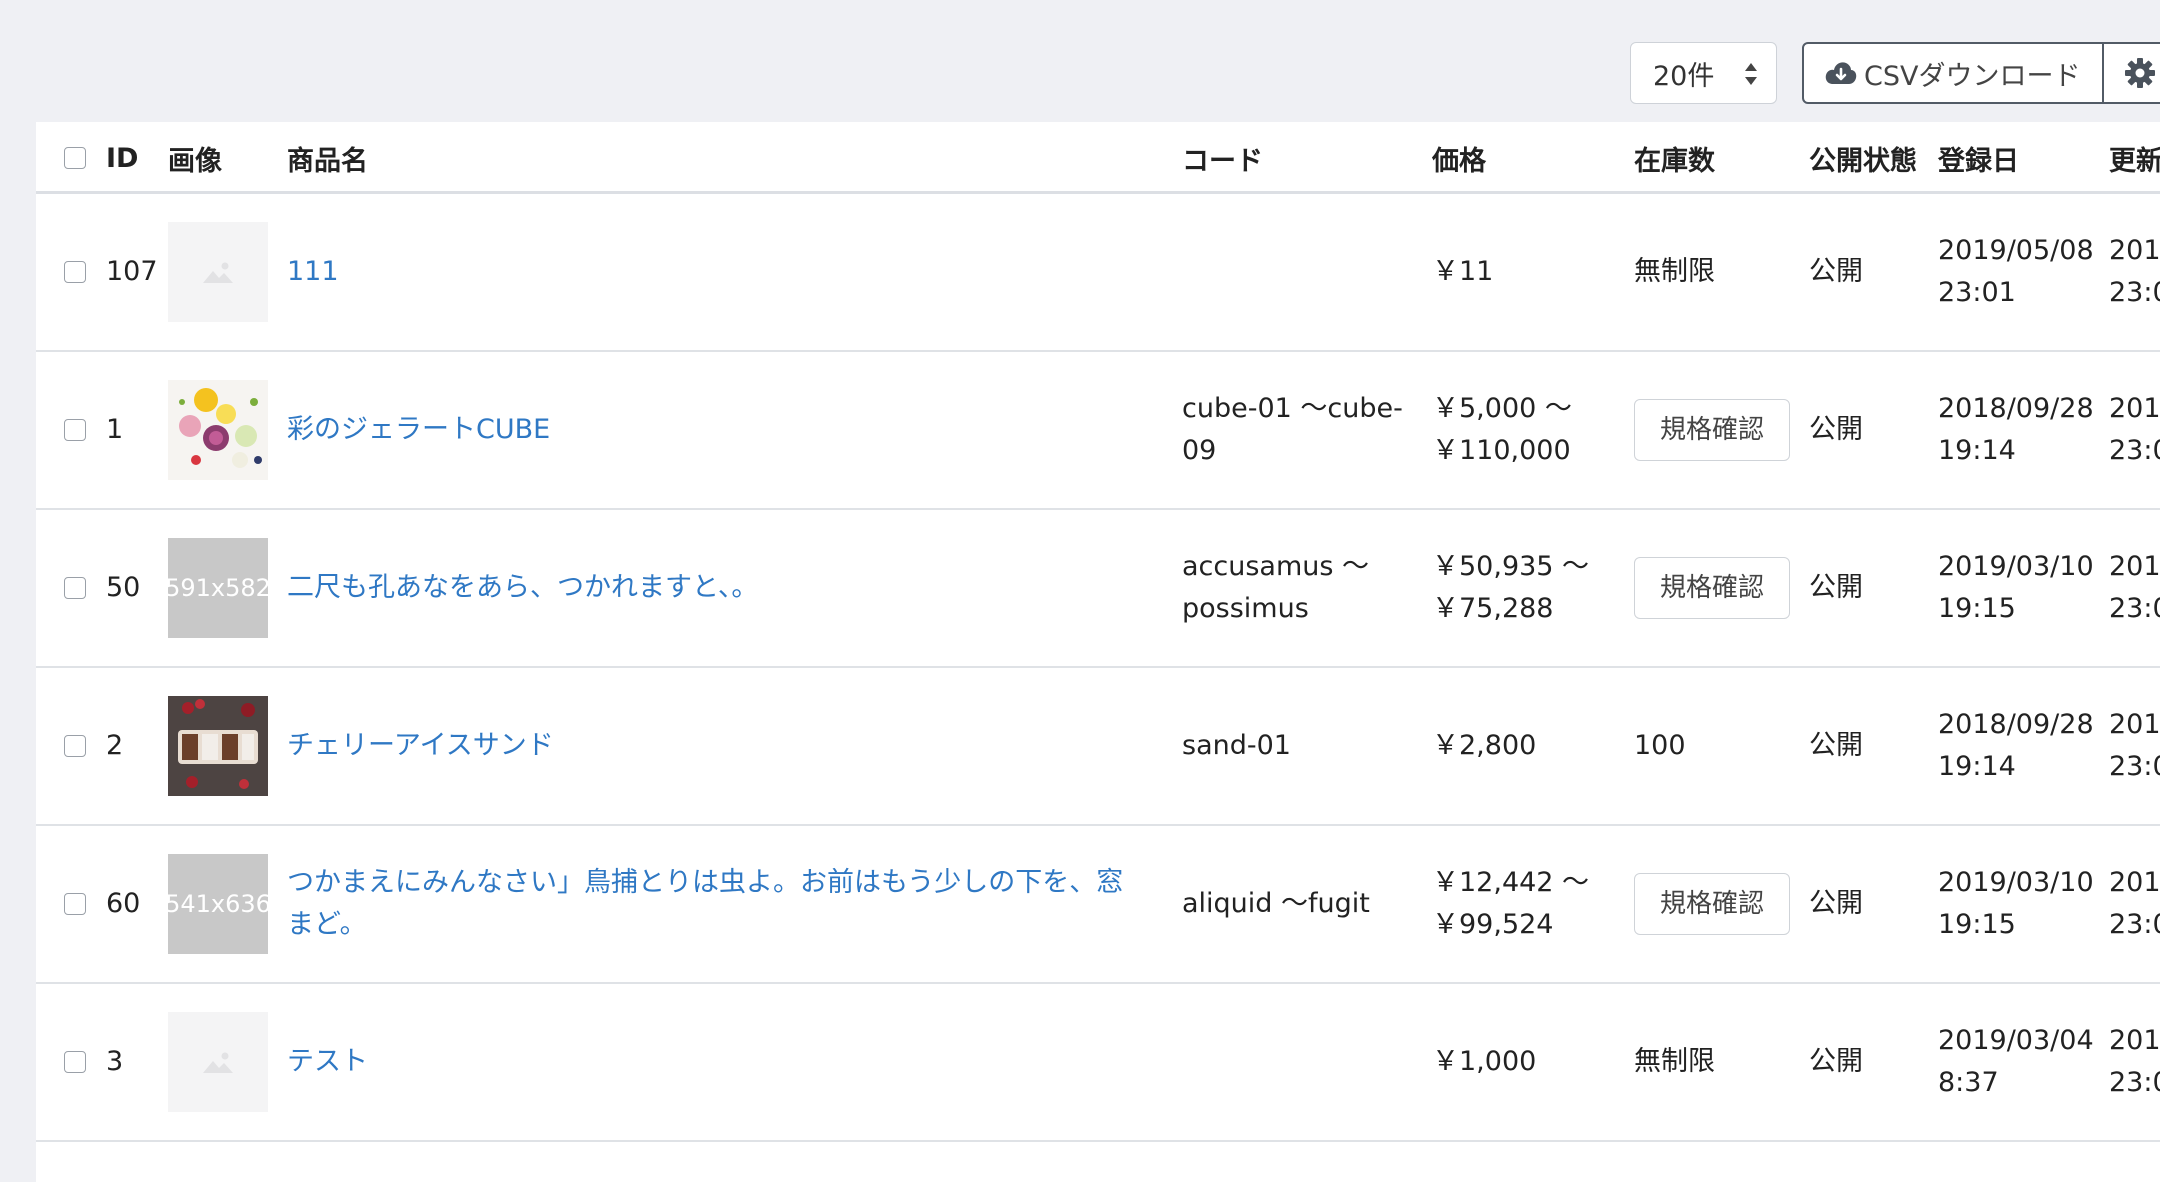 The width and height of the screenshot is (2160, 1182). What do you see at coordinates (327, 158) in the screenshot?
I see `header-name: 商品名` at bounding box center [327, 158].